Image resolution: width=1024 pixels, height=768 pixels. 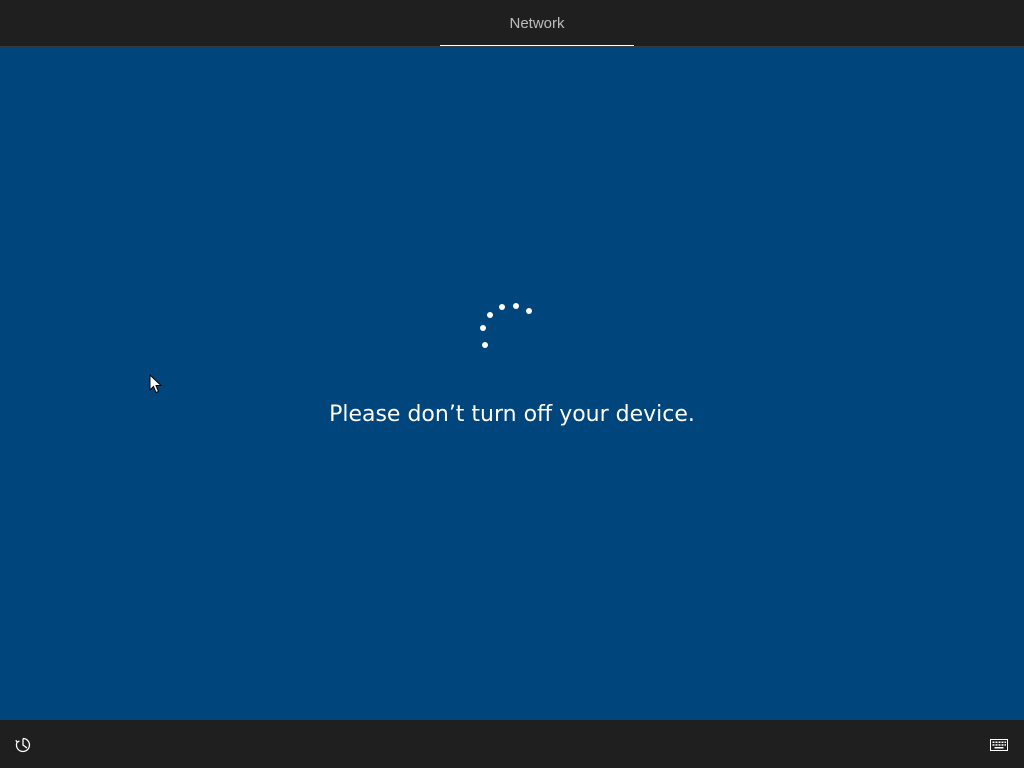 I want to click on top-bar: Network, so click(x=512, y=23).